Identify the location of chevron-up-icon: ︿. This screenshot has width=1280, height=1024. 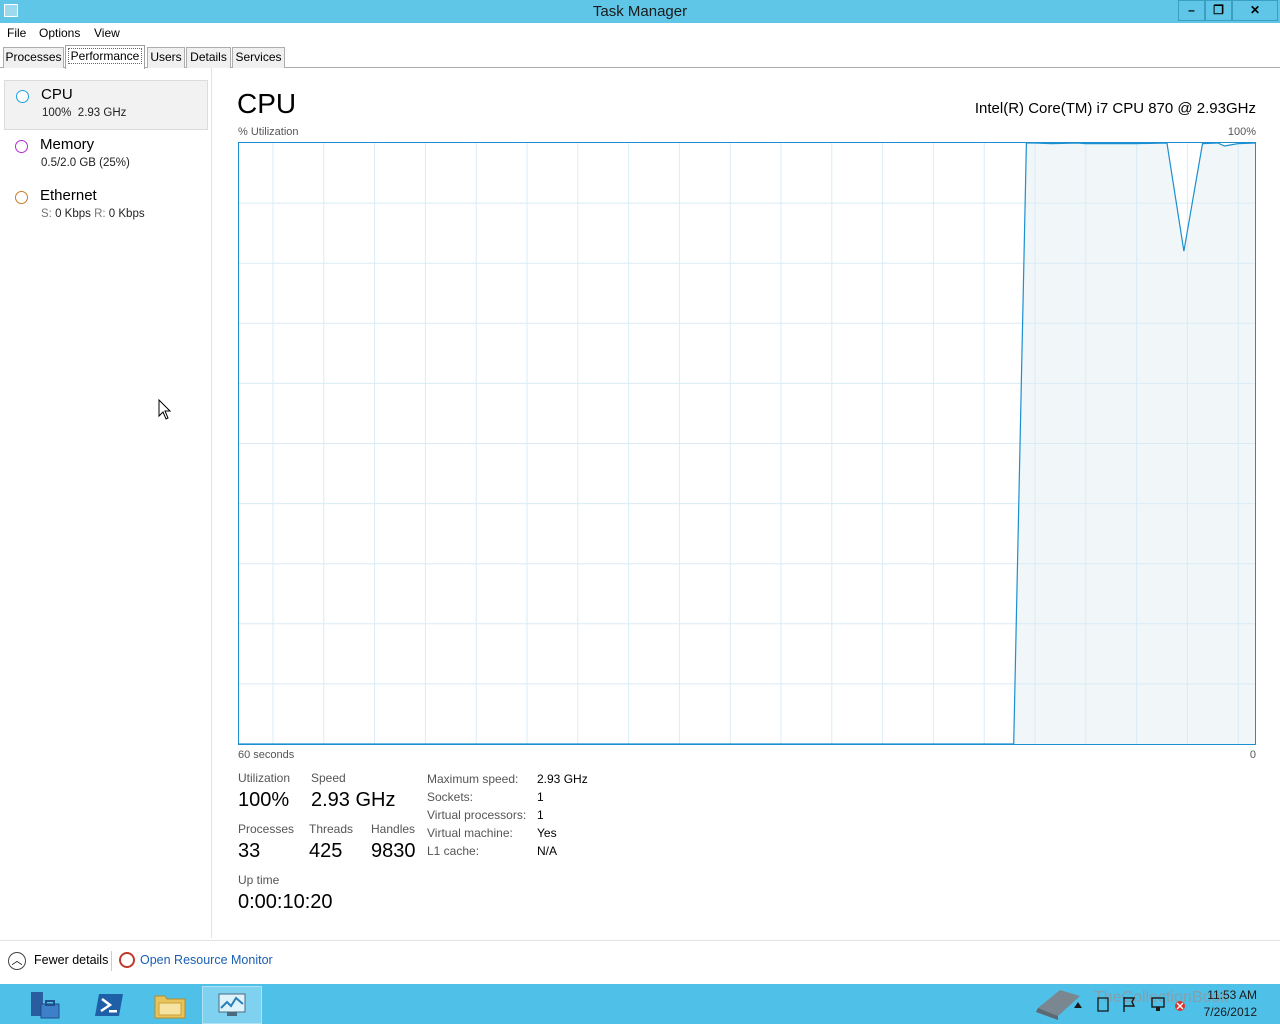
(17, 961).